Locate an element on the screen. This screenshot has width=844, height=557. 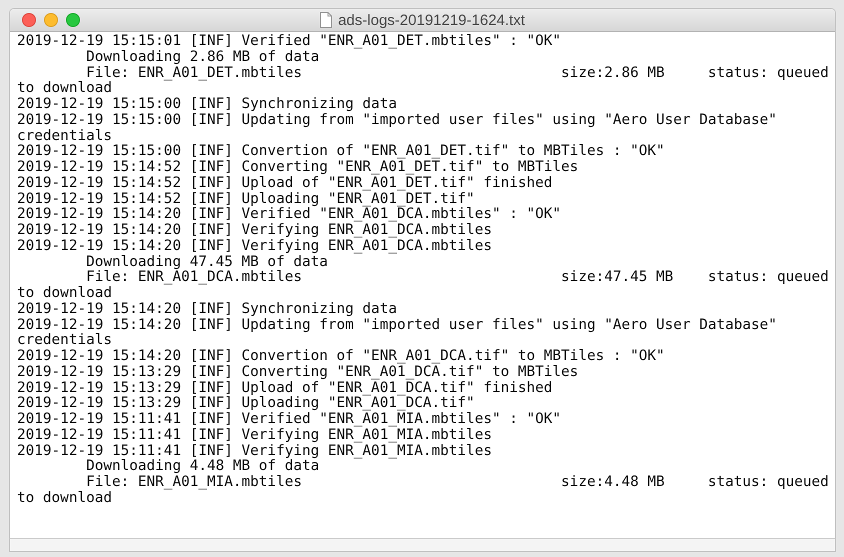
log-line: 2019-12-19 15:15:01 [INF] Verified "ENR_A01_DET.mbtiles" : "OK" is located at coordinates (289, 42).